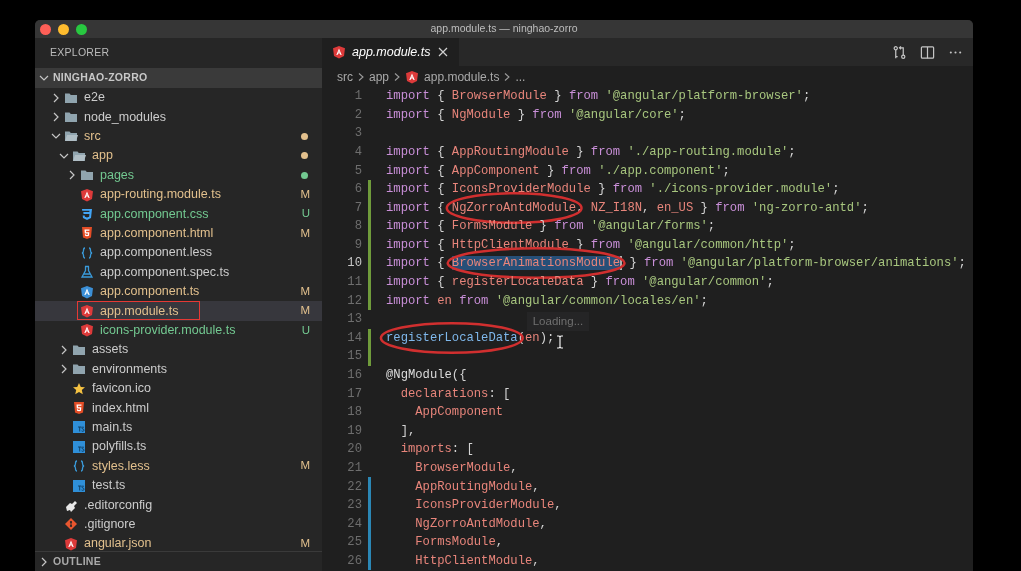 The width and height of the screenshot is (1021, 571). Describe the element at coordinates (178, 408) in the screenshot. I see `tree-item: index.html` at that location.